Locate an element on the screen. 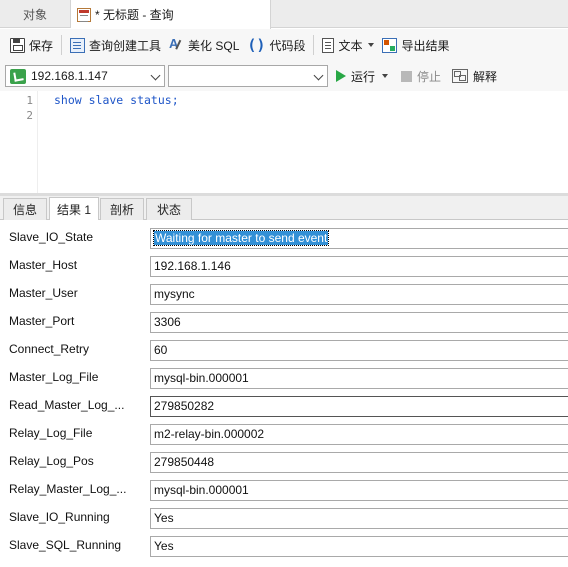 The width and height of the screenshot is (568, 567). tab-query: * 无标题 - 查询 is located at coordinates (171, 14).